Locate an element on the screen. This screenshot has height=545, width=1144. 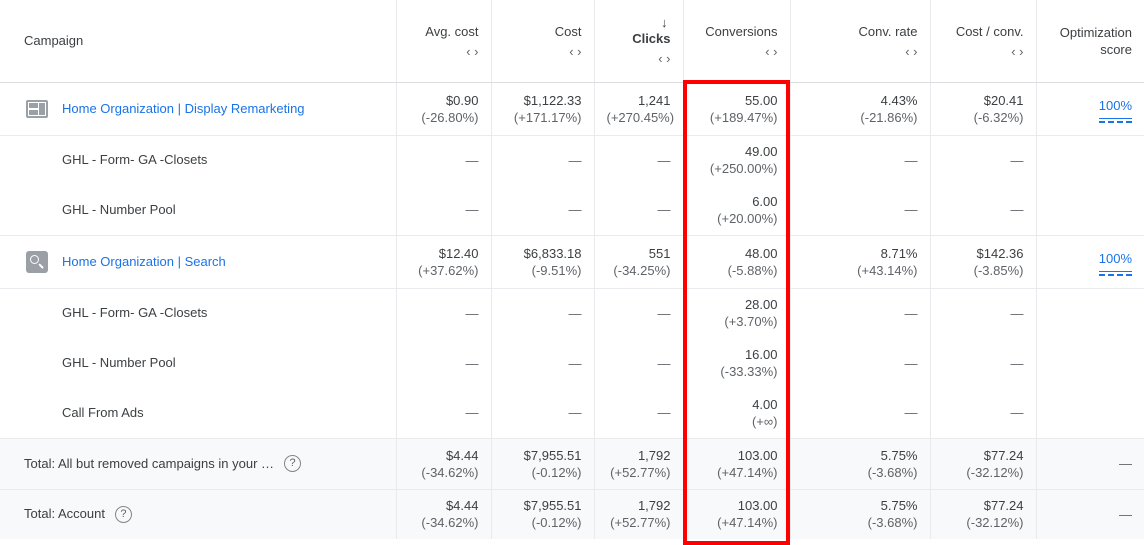
metric-change: (-32.12%) is located at coordinates (995, 472).